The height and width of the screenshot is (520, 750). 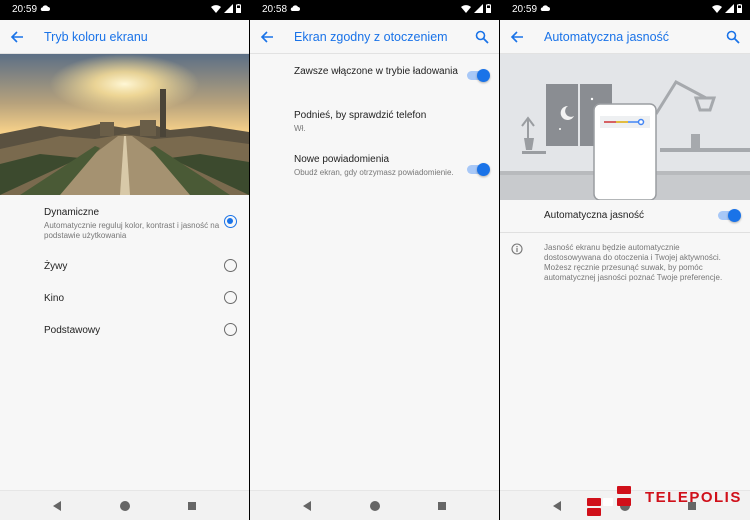 I want to click on divider, so click(x=625, y=232).